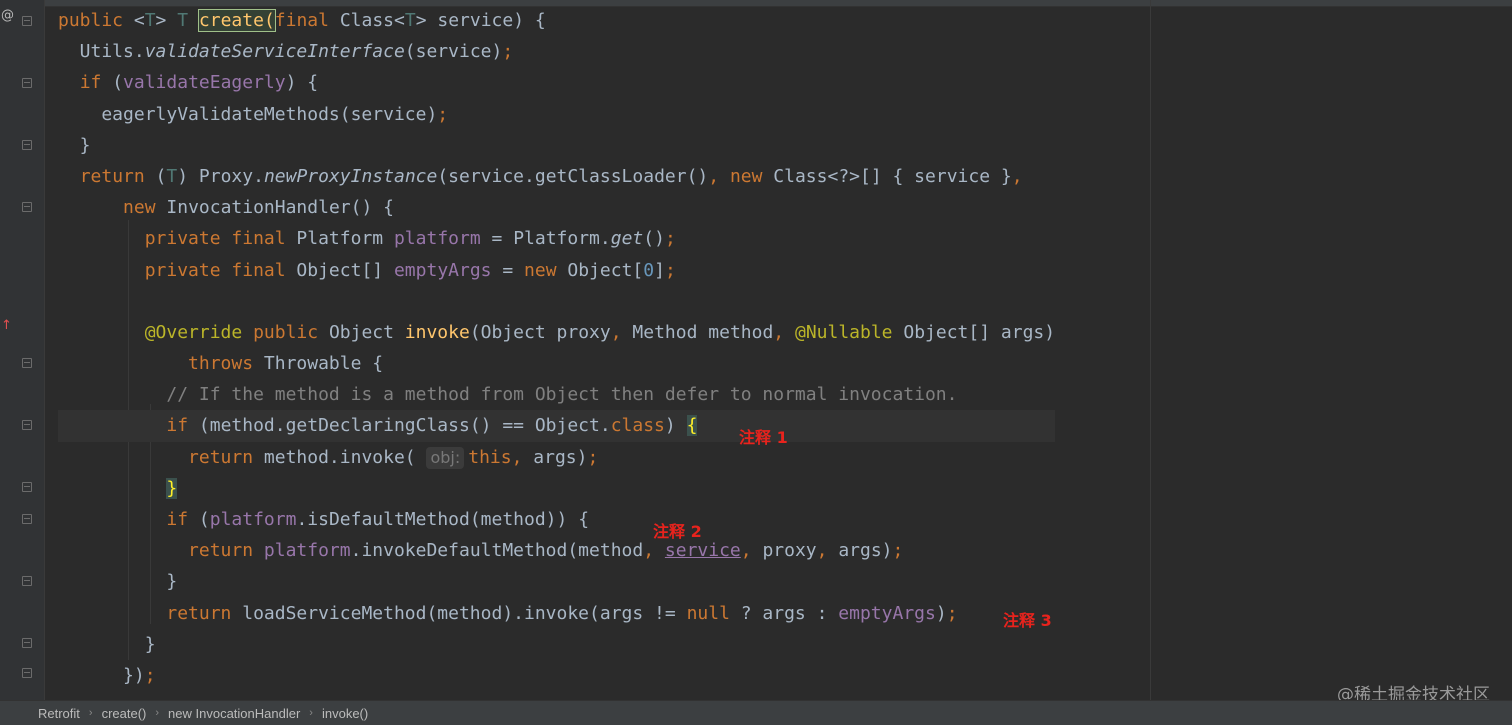  I want to click on code-line-22: });, so click(556, 675).